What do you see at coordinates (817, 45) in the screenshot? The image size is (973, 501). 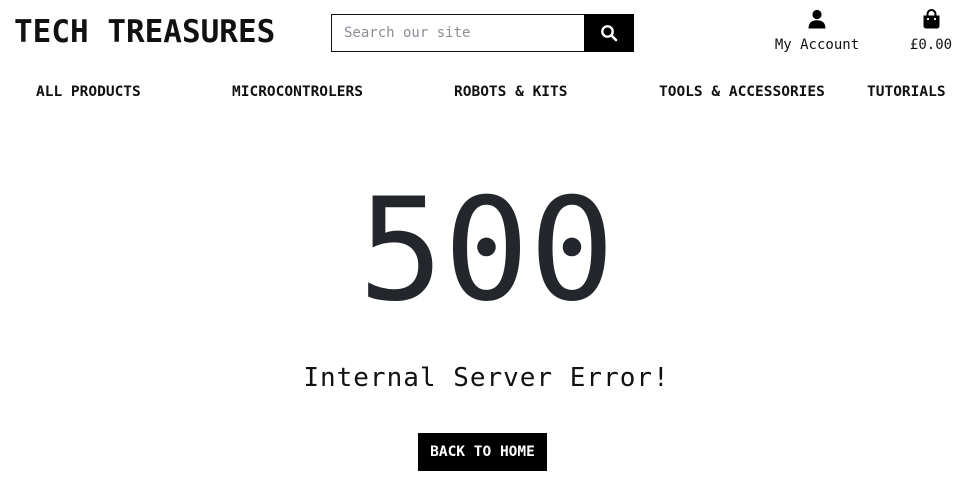 I see `my-account-label: My Account` at bounding box center [817, 45].